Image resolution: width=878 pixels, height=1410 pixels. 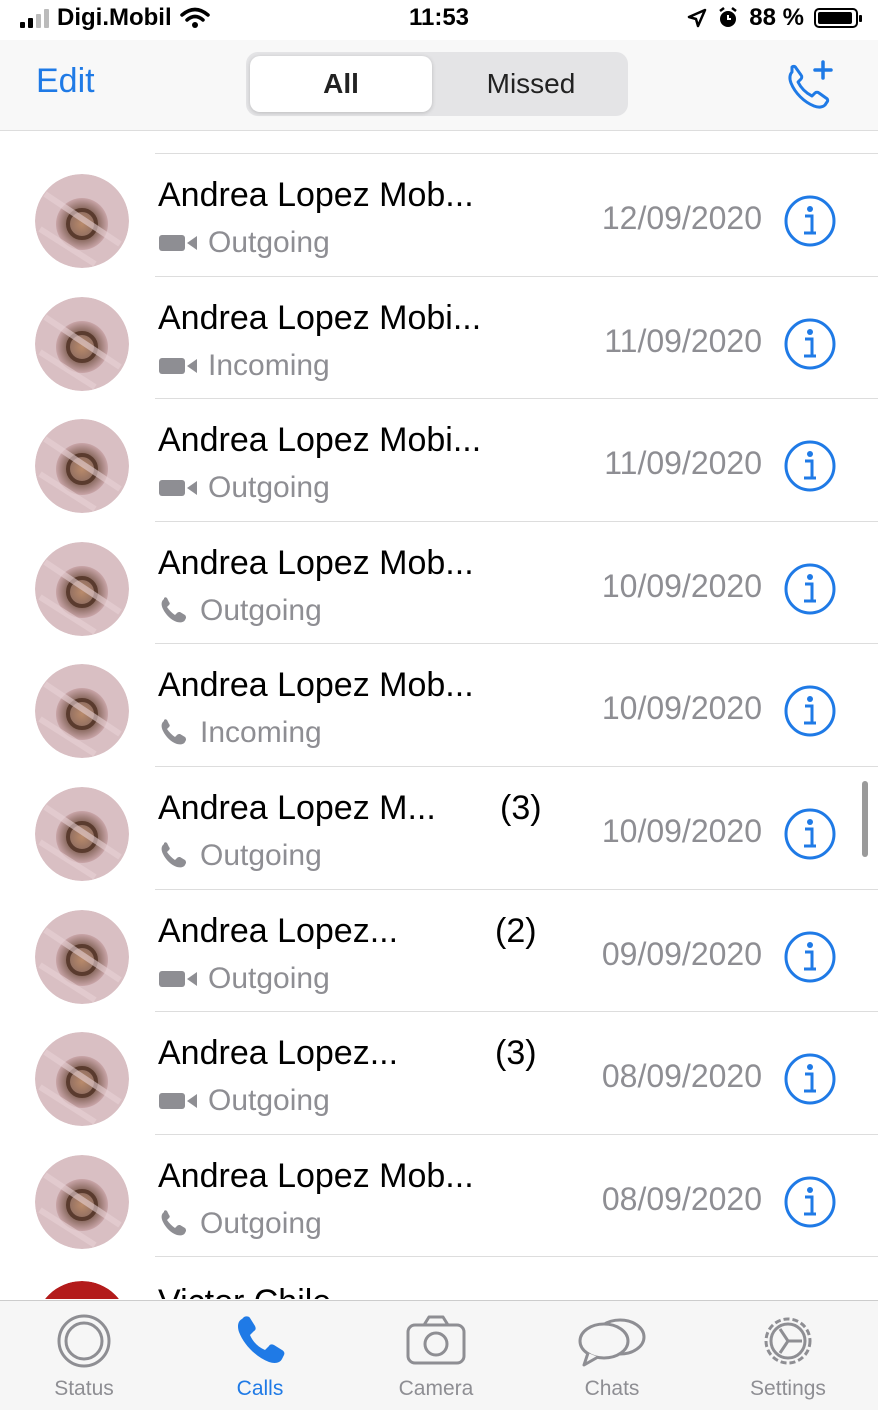 What do you see at coordinates (260, 1356) in the screenshot?
I see `tab-calls: Calls` at bounding box center [260, 1356].